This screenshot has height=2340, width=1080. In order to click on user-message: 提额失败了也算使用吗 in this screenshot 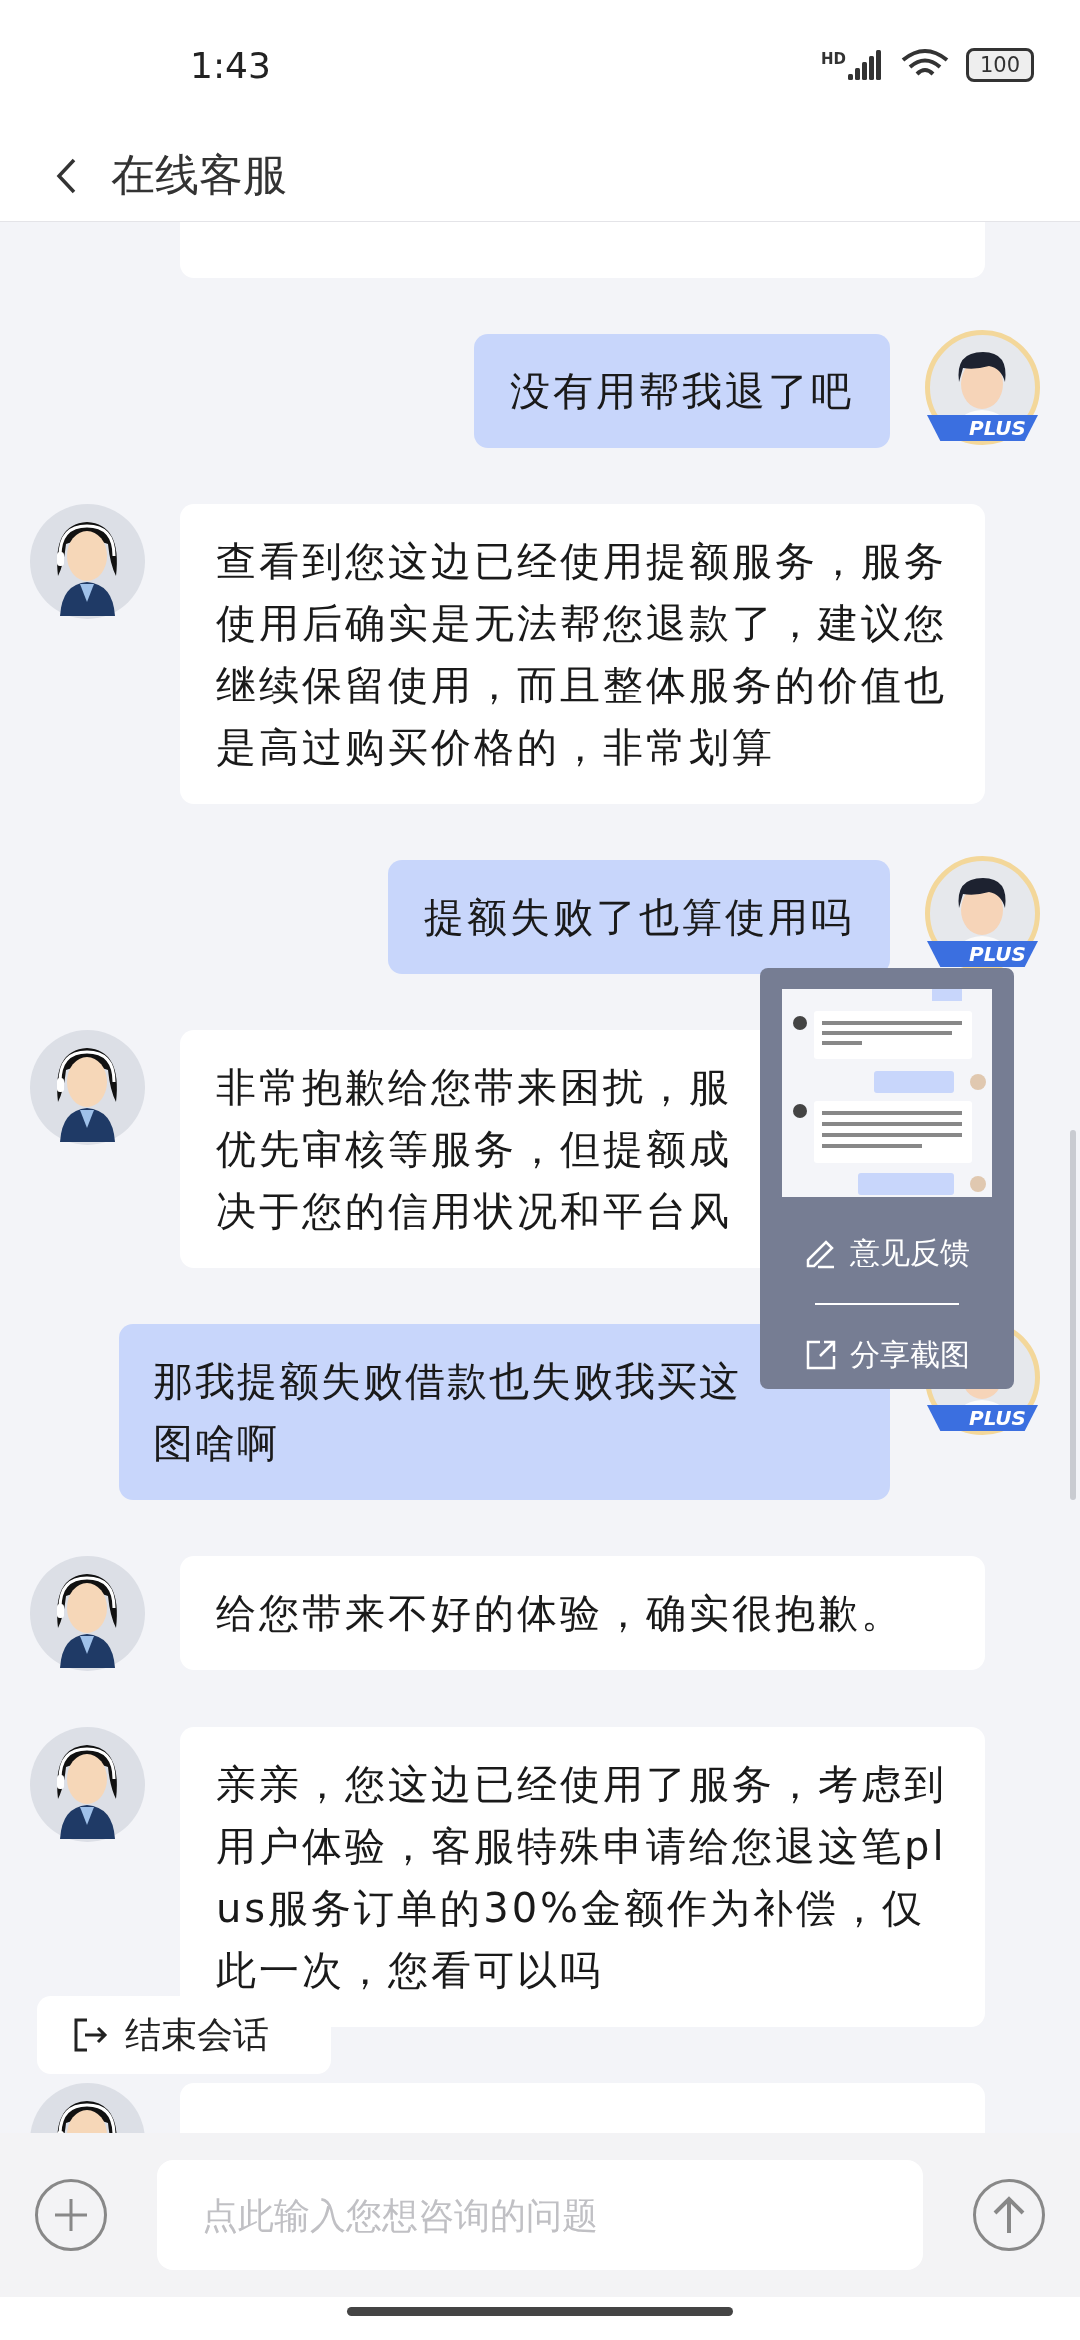, I will do `click(639, 917)`.